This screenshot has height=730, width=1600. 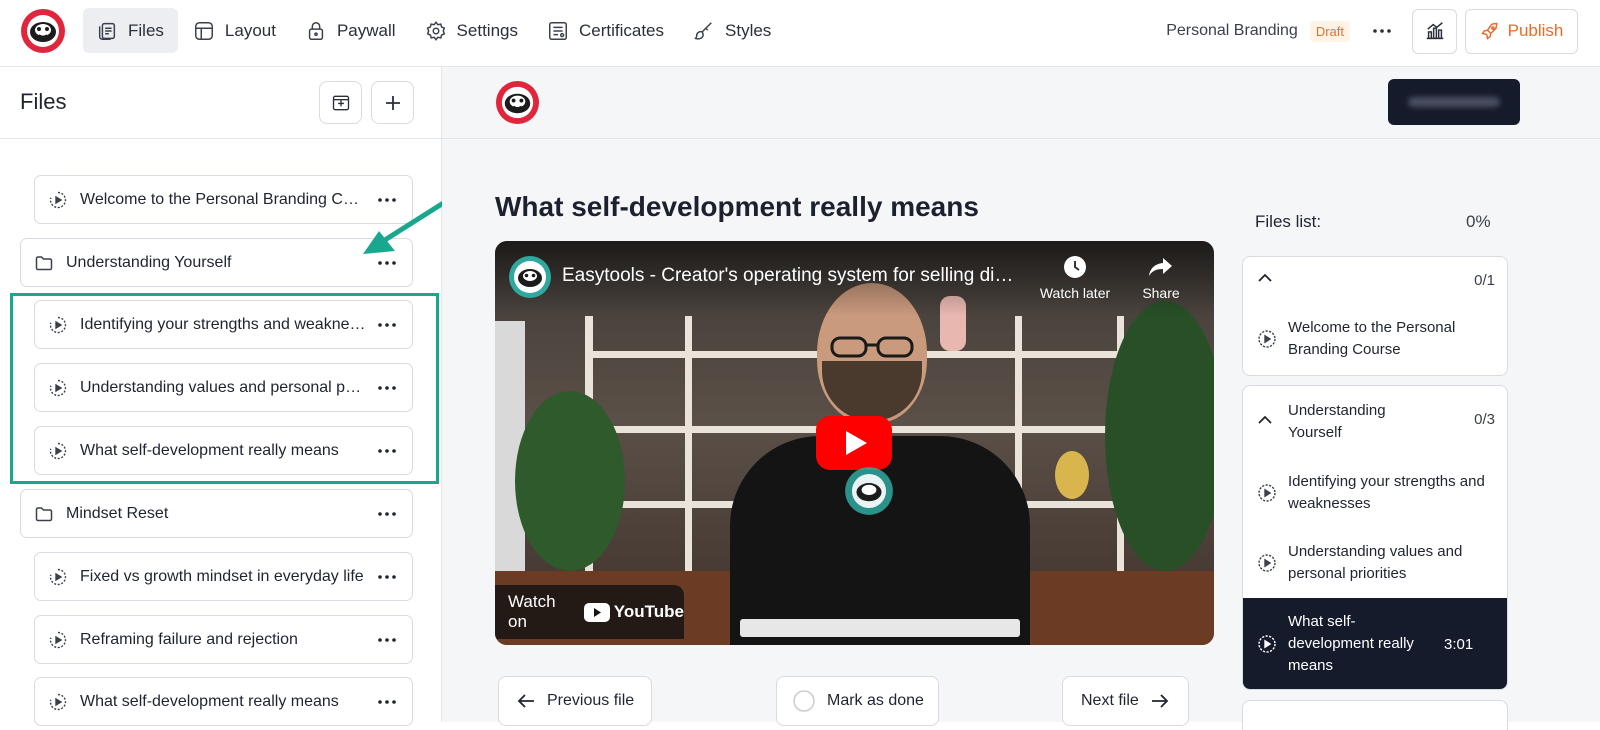 What do you see at coordinates (224, 388) in the screenshot?
I see `highlight-annotation-box` at bounding box center [224, 388].